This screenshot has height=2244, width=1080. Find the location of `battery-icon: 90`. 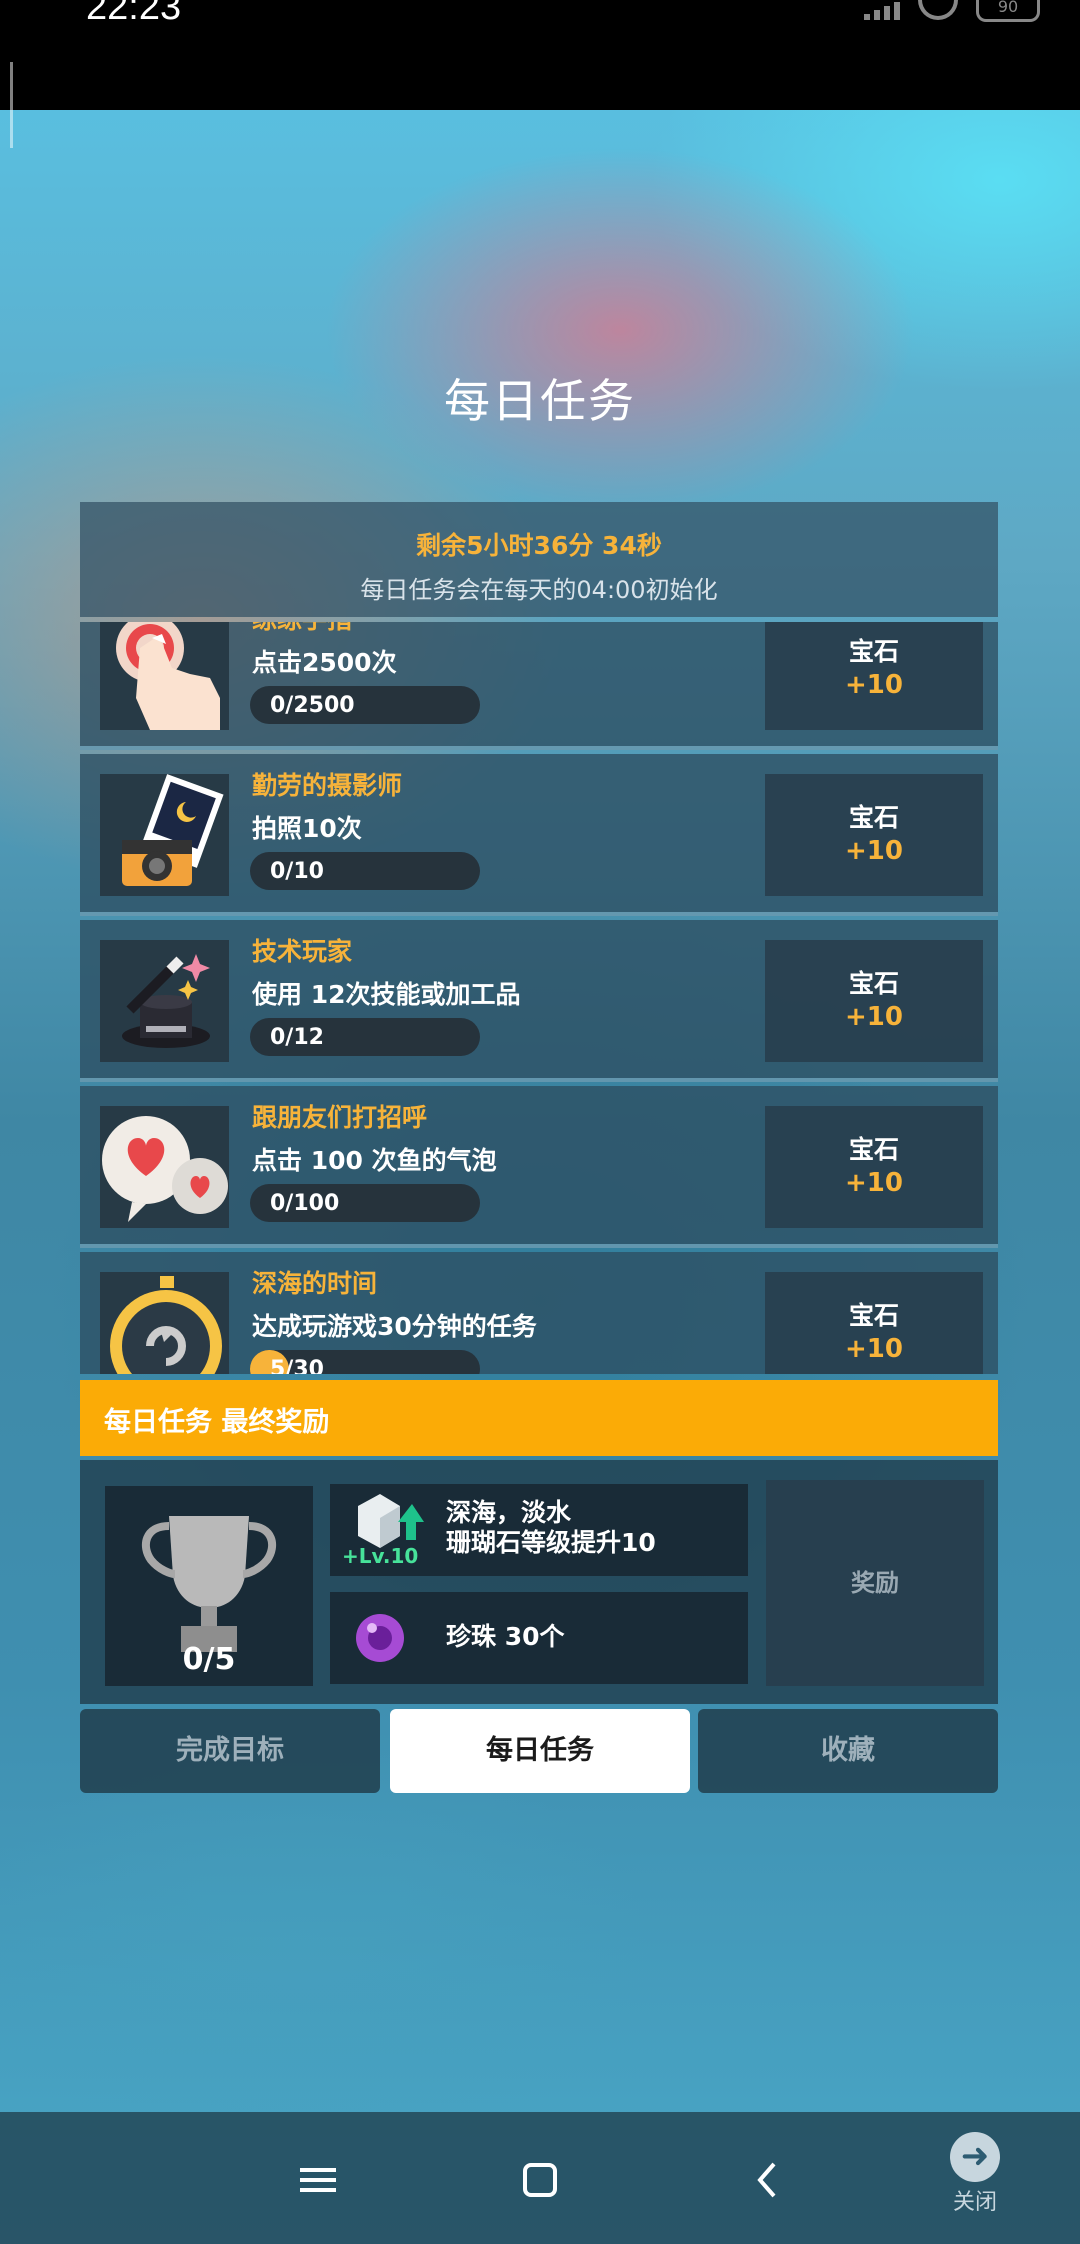

battery-icon: 90 is located at coordinates (1008, 11).